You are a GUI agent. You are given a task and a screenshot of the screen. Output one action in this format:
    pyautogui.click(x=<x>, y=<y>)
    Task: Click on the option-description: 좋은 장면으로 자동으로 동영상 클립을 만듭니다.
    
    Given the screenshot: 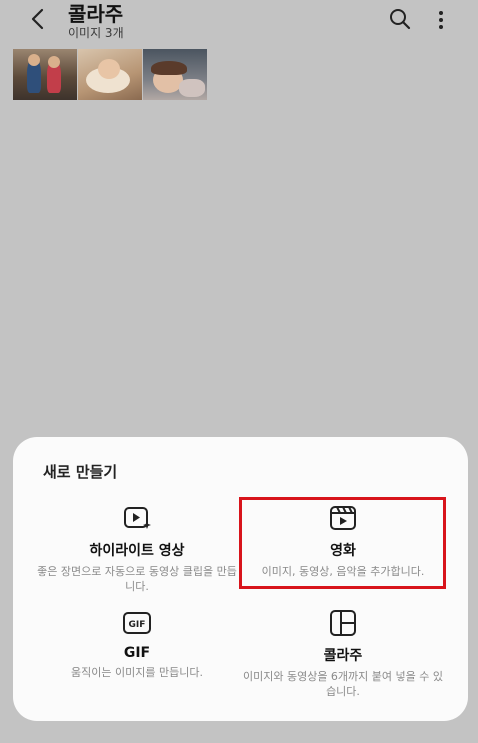 What is the action you would take?
    pyautogui.click(x=137, y=579)
    